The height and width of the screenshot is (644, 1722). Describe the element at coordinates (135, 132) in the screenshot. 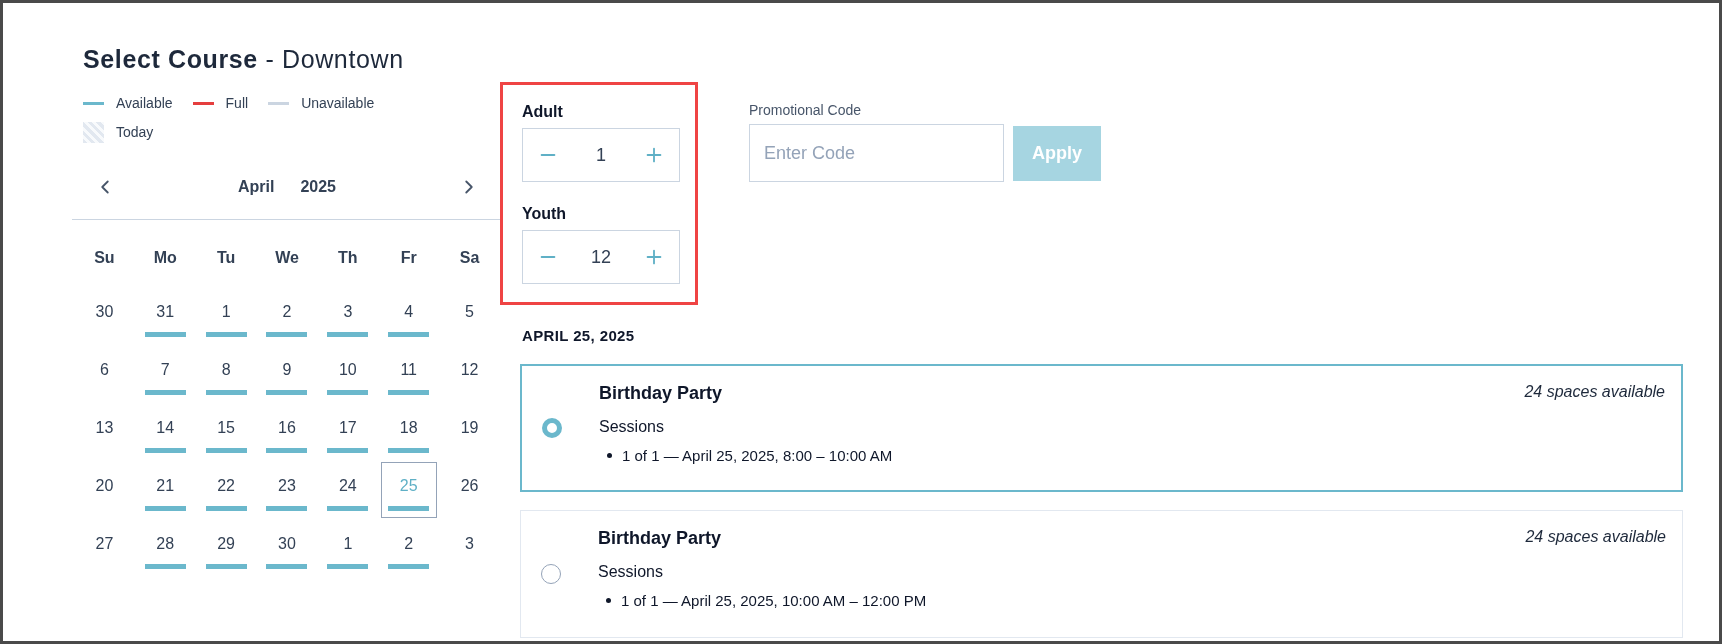

I see `legend-label: Today` at that location.